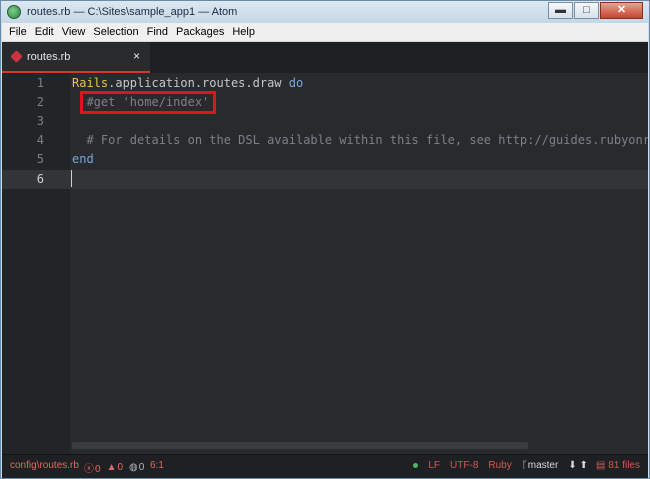  What do you see at coordinates (325, 159) in the screenshot?
I see `code-line-5: 5 end` at bounding box center [325, 159].